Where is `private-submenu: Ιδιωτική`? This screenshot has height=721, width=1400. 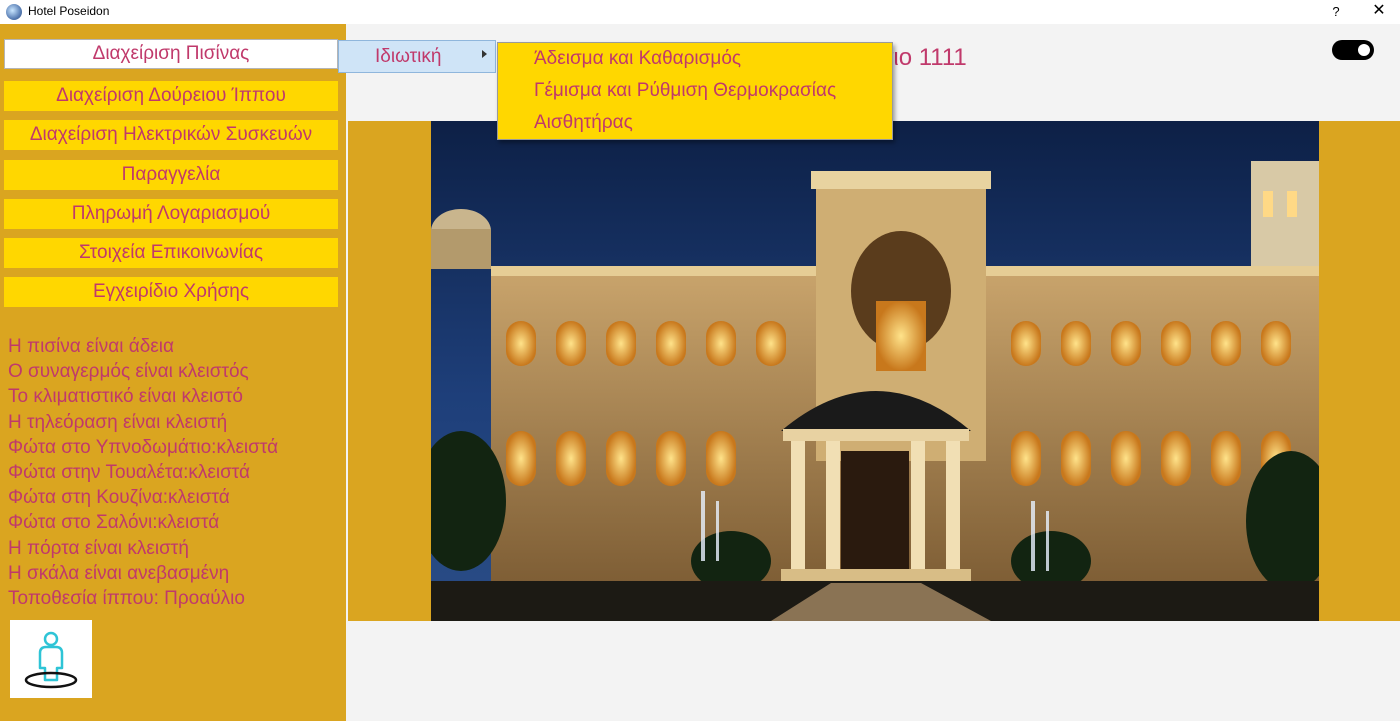
private-submenu: Ιδιωτική is located at coordinates (417, 56).